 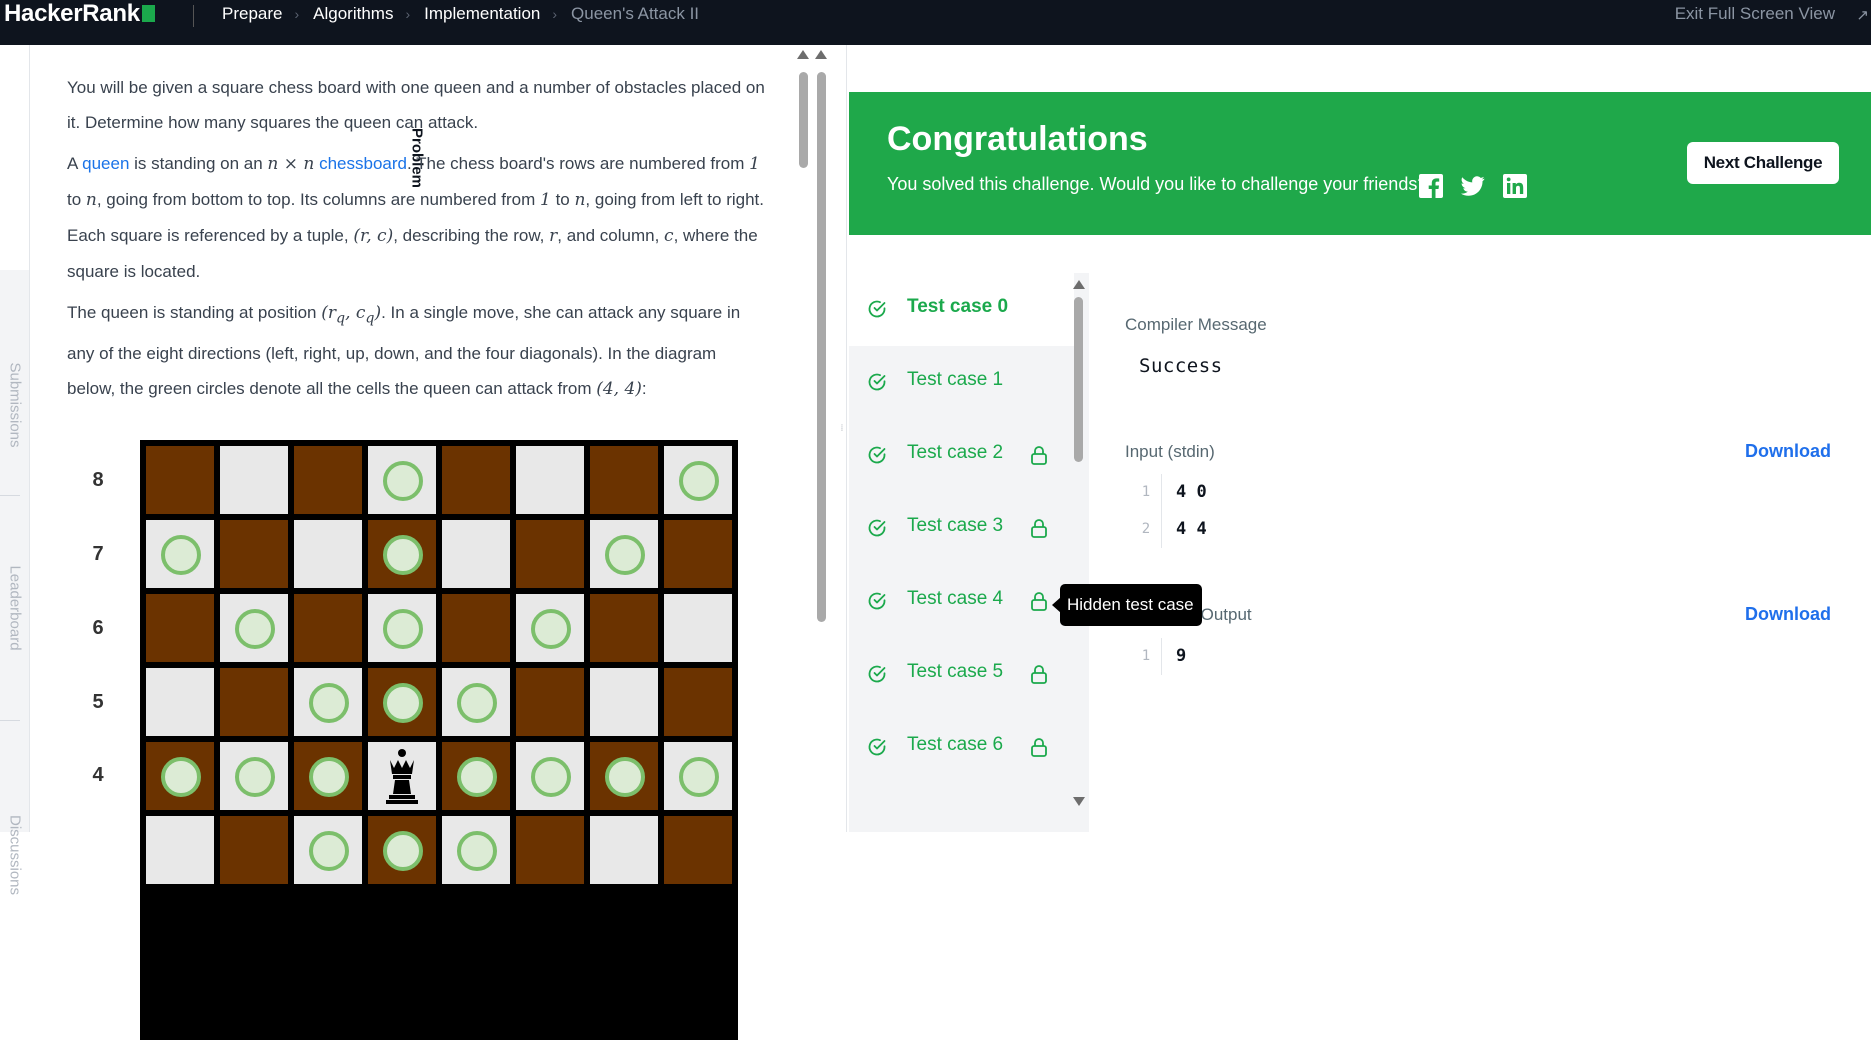 I want to click on input-download-link: Download, so click(x=1788, y=451).